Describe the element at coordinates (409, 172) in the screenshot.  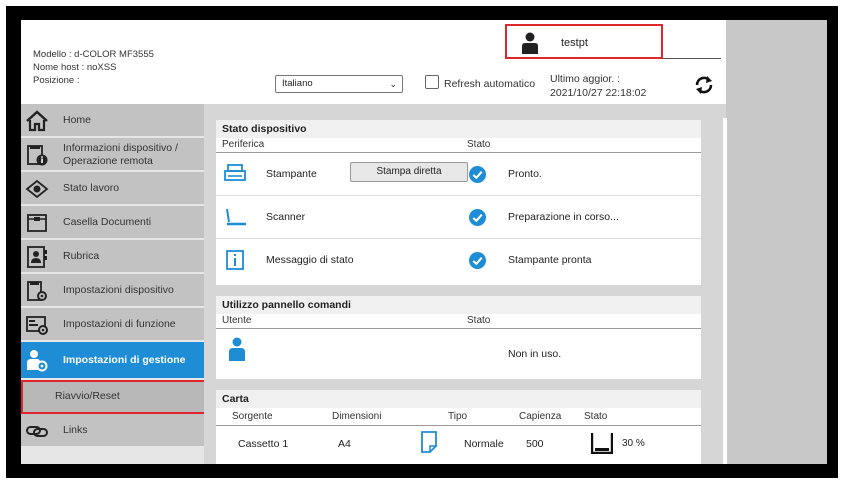
I see `direct-print-button: Stampa diretta` at that location.